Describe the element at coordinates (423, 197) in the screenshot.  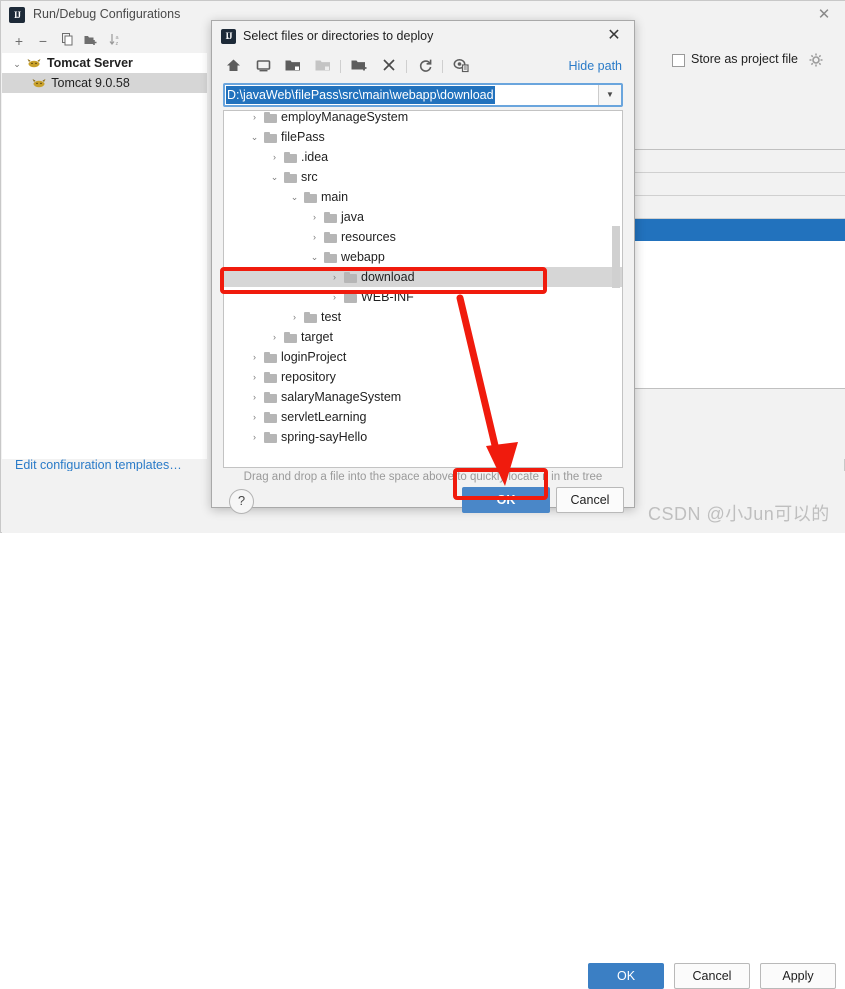
I see `file-tree-row: ⌄ main` at that location.